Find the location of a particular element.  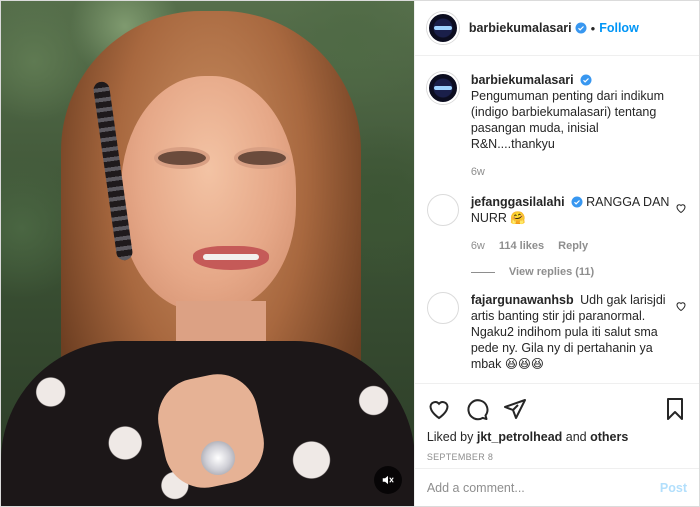

reply-button: Reply is located at coordinates (573, 246).